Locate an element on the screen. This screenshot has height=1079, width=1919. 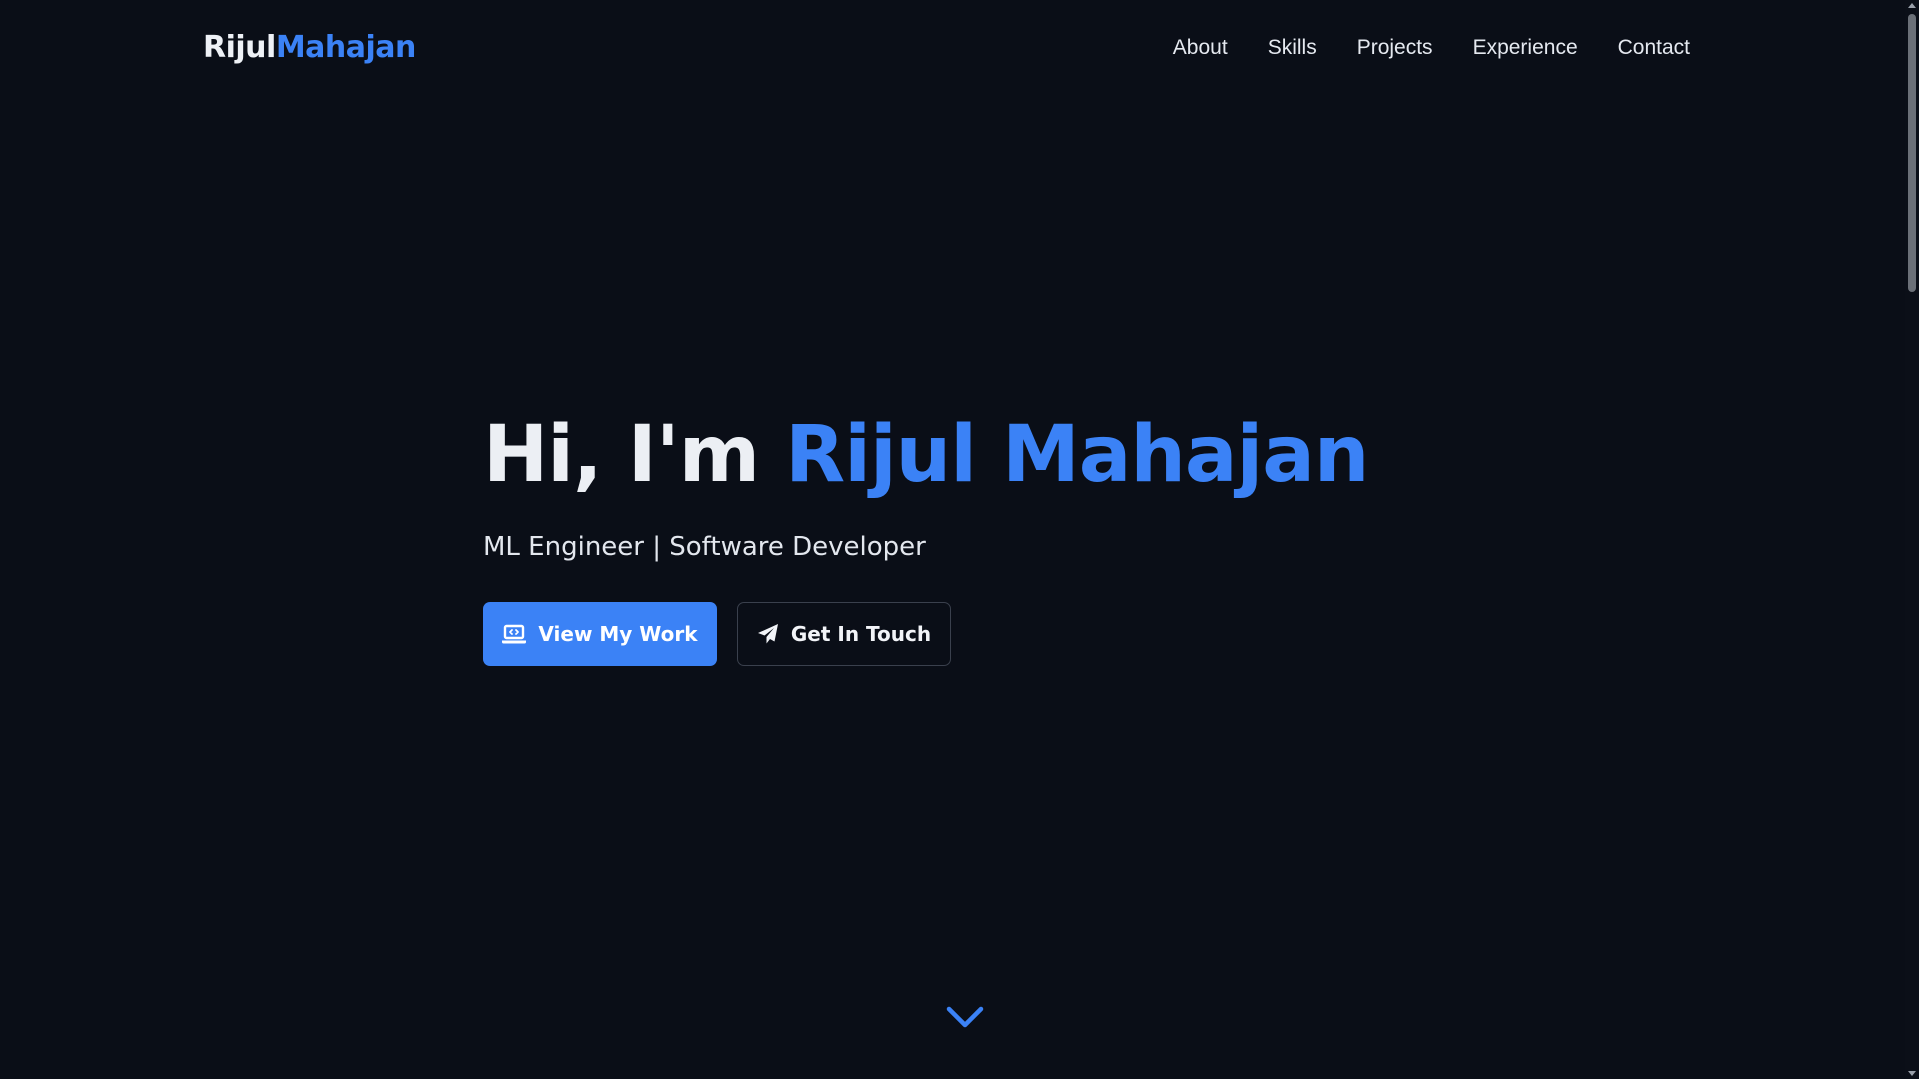
hero-name: Rijul Mahajan is located at coordinates (1077, 455).